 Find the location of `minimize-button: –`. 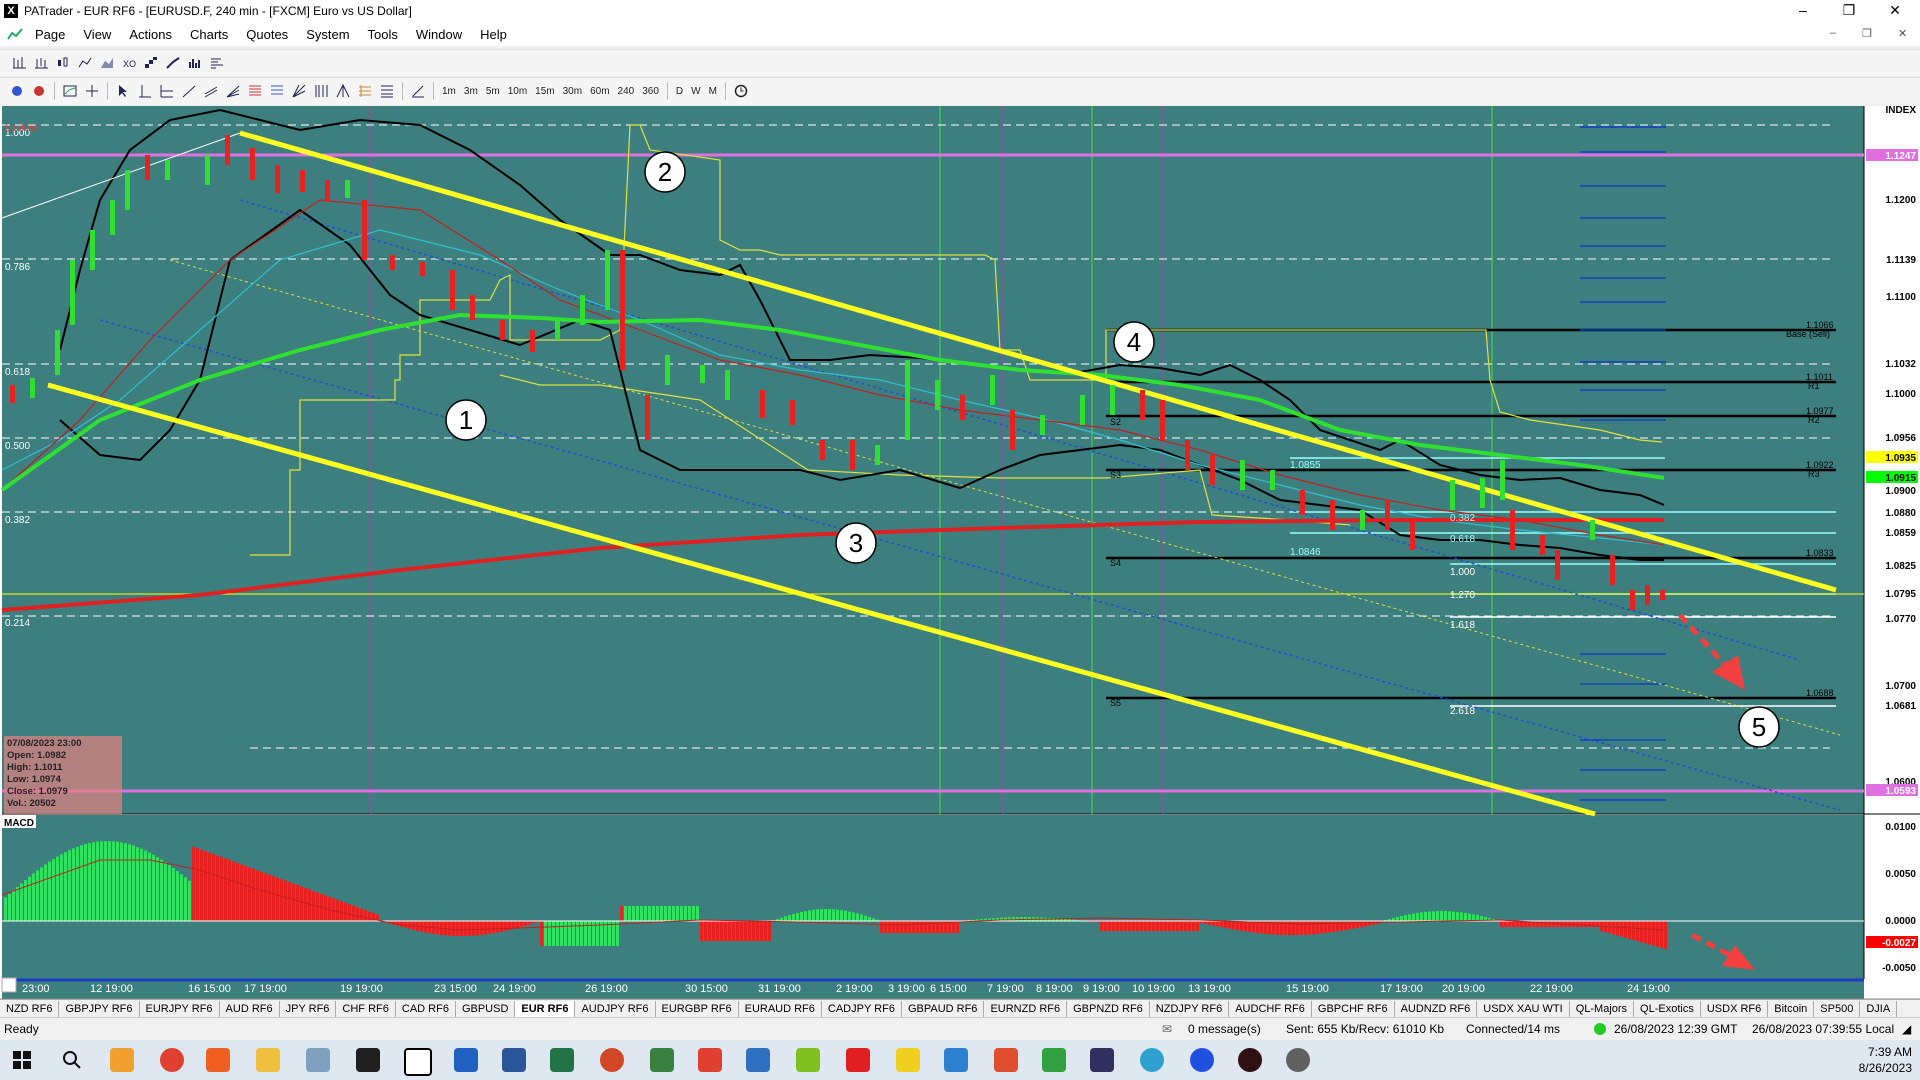

minimize-button: – is located at coordinates (1803, 11).